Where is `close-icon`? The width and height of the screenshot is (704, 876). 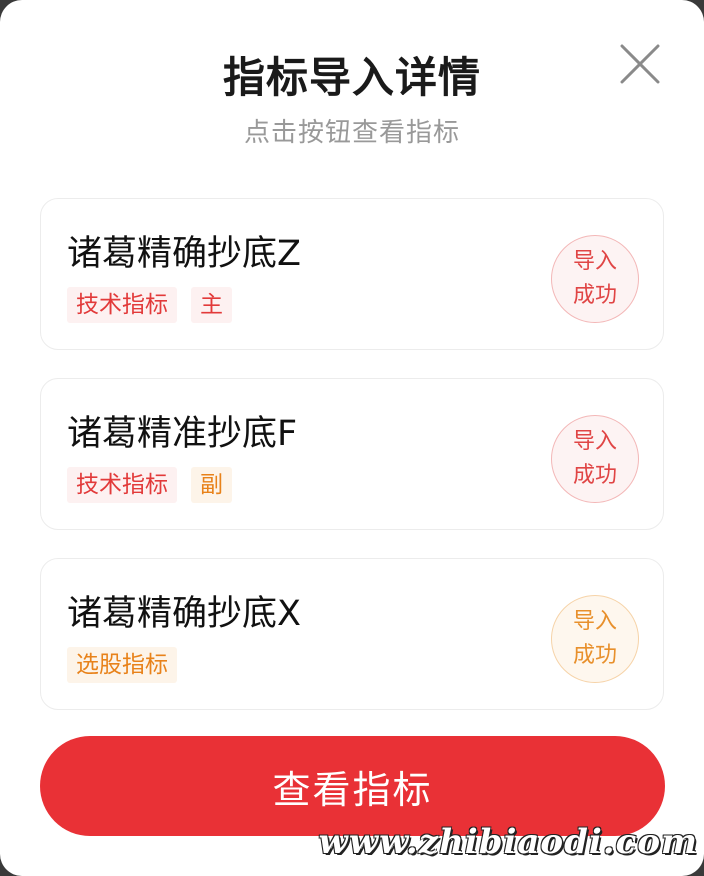 close-icon is located at coordinates (640, 64).